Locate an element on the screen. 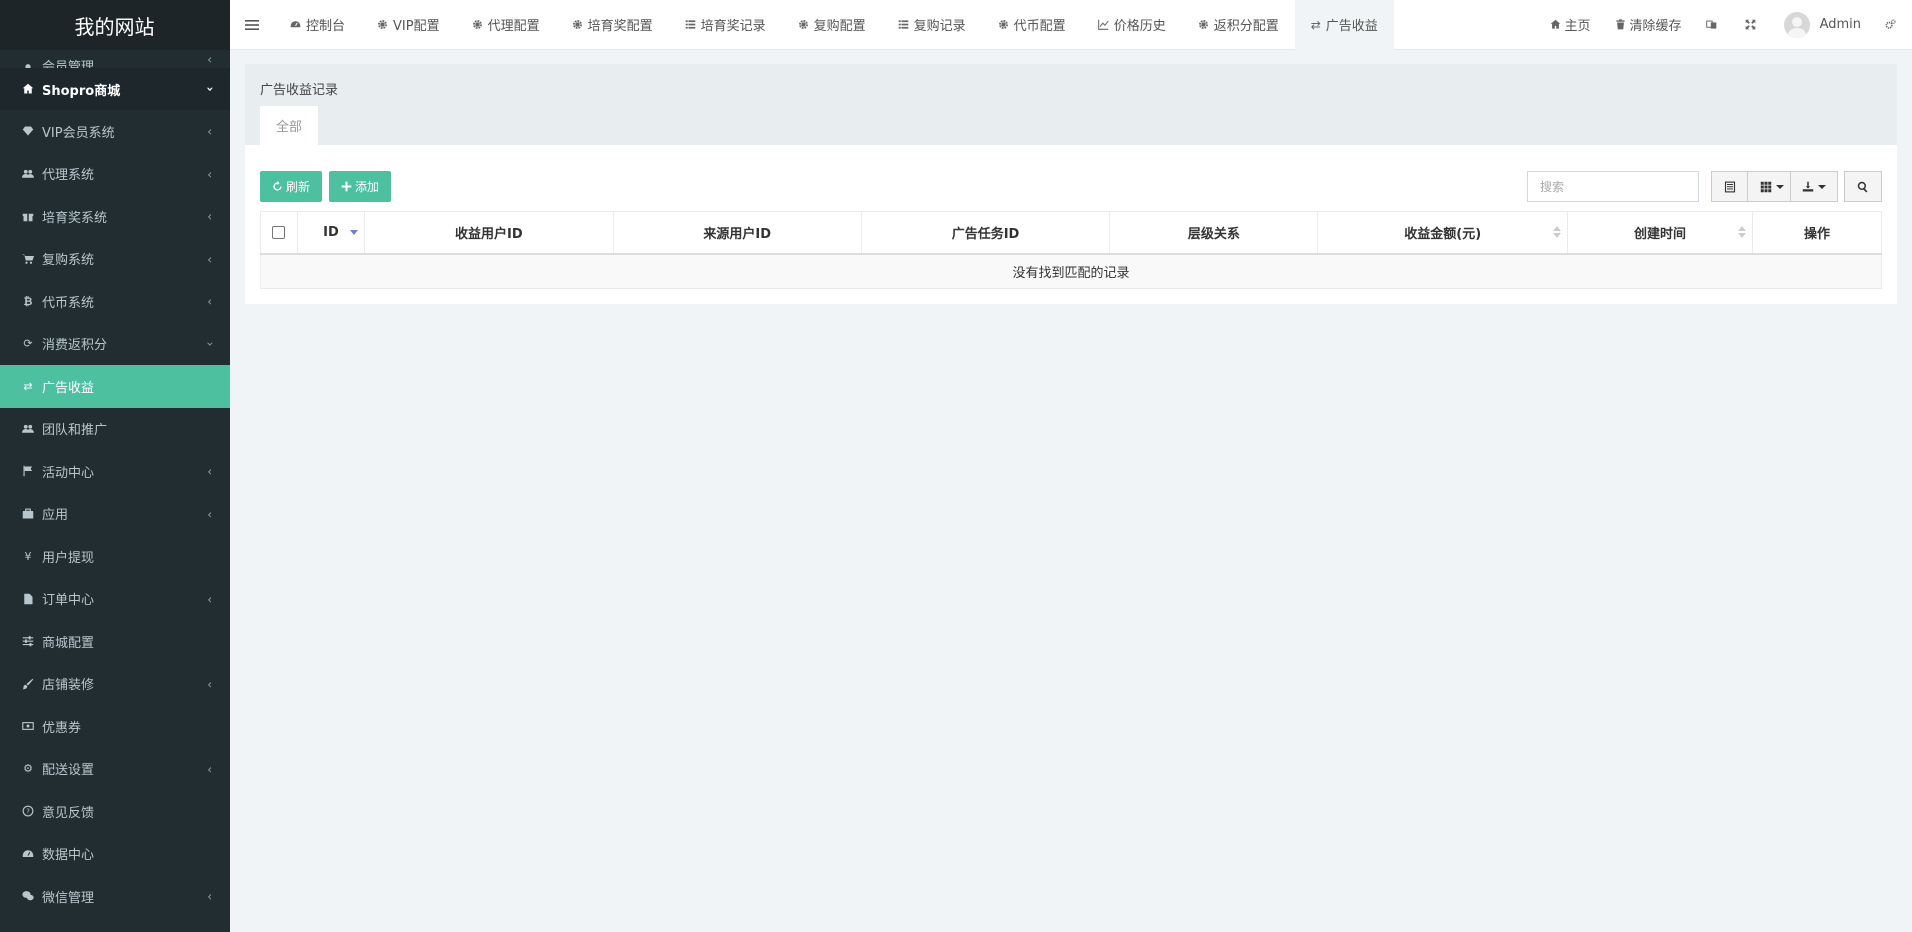 Image resolution: width=1912 pixels, height=932 pixels. sidebar-item-activity: 活动中心 ‹ is located at coordinates (115, 471).